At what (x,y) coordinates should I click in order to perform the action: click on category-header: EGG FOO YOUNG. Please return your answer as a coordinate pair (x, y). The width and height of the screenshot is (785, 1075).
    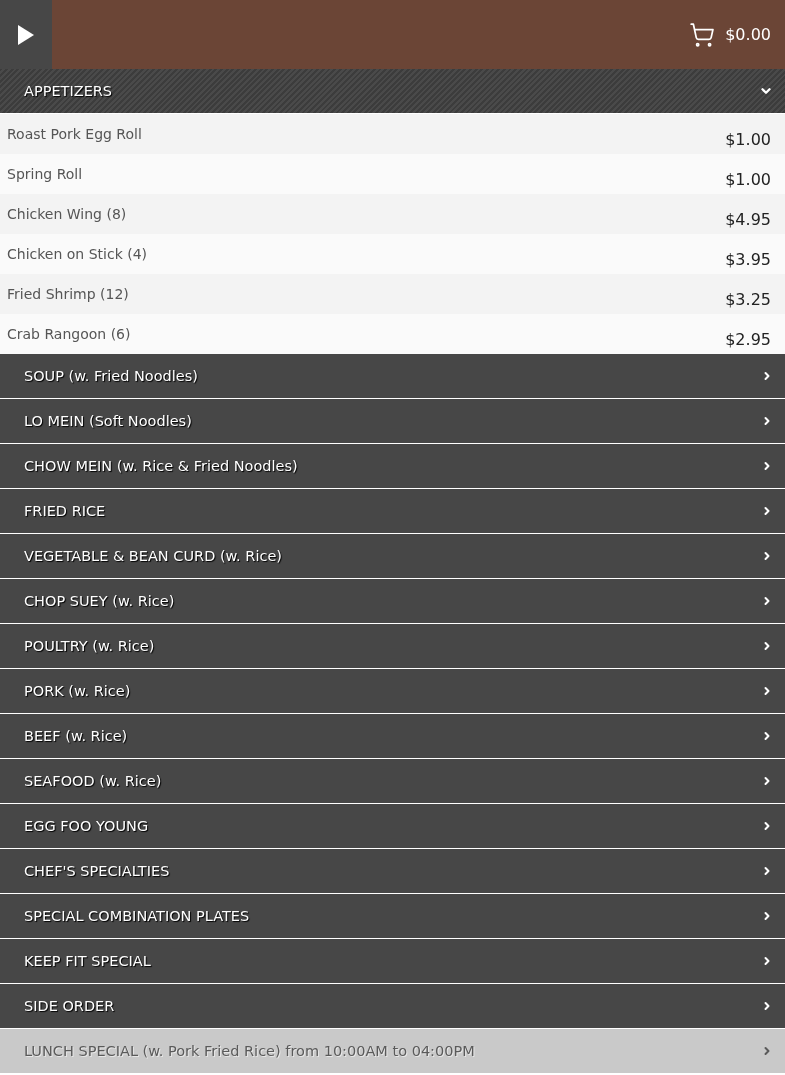
    Looking at the image, I should click on (392, 826).